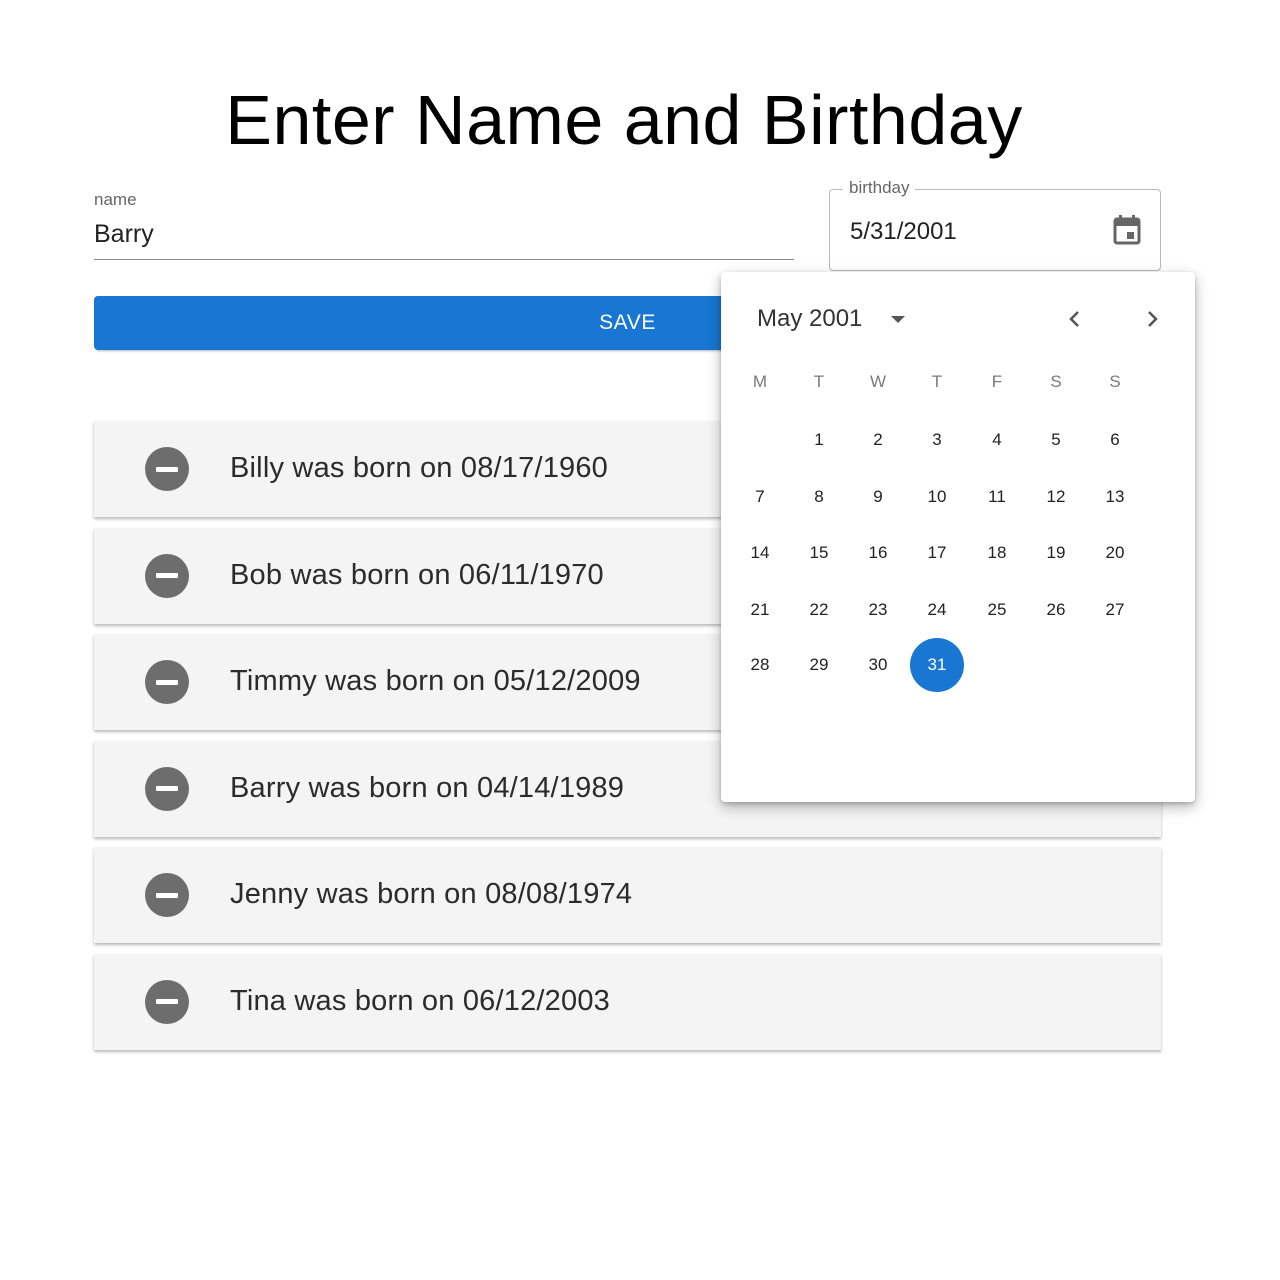 This screenshot has width=1280, height=1280. I want to click on weekday-header: W, so click(878, 381).